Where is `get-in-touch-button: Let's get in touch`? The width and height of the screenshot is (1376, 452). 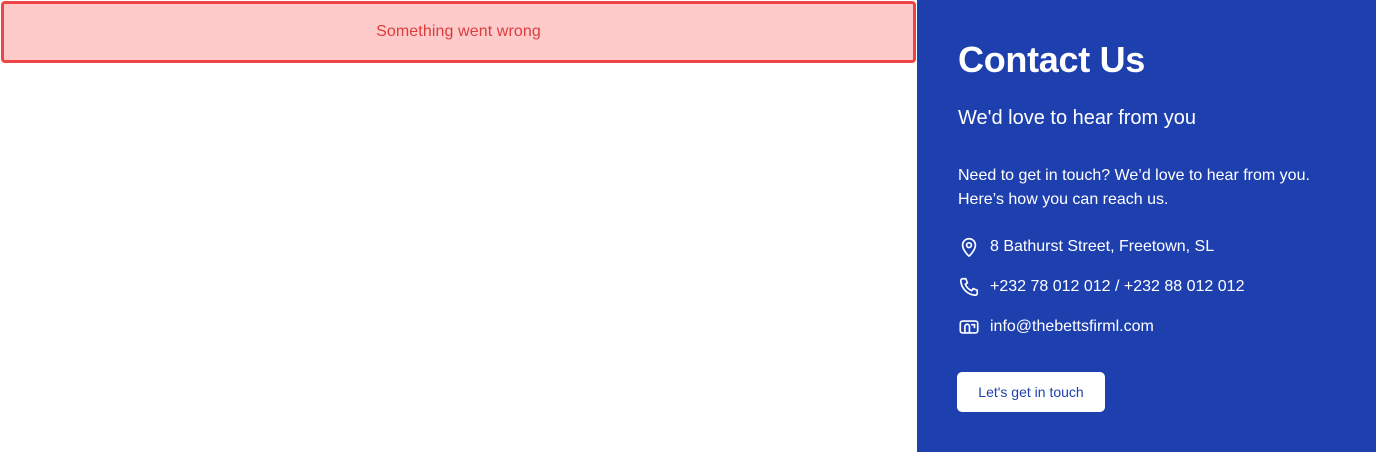 get-in-touch-button: Let's get in touch is located at coordinates (1031, 392).